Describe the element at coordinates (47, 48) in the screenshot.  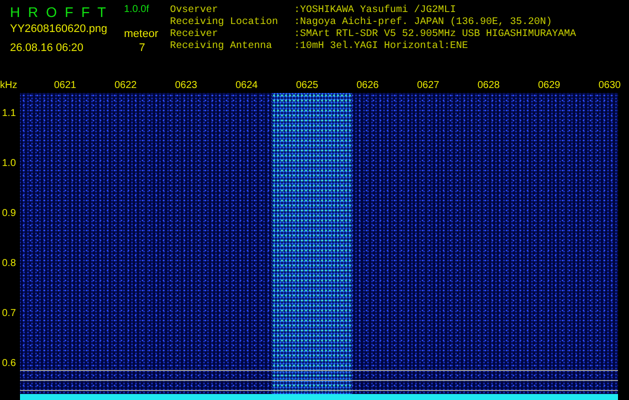
I see `datetime-label: 26.08.16 06:20` at that location.